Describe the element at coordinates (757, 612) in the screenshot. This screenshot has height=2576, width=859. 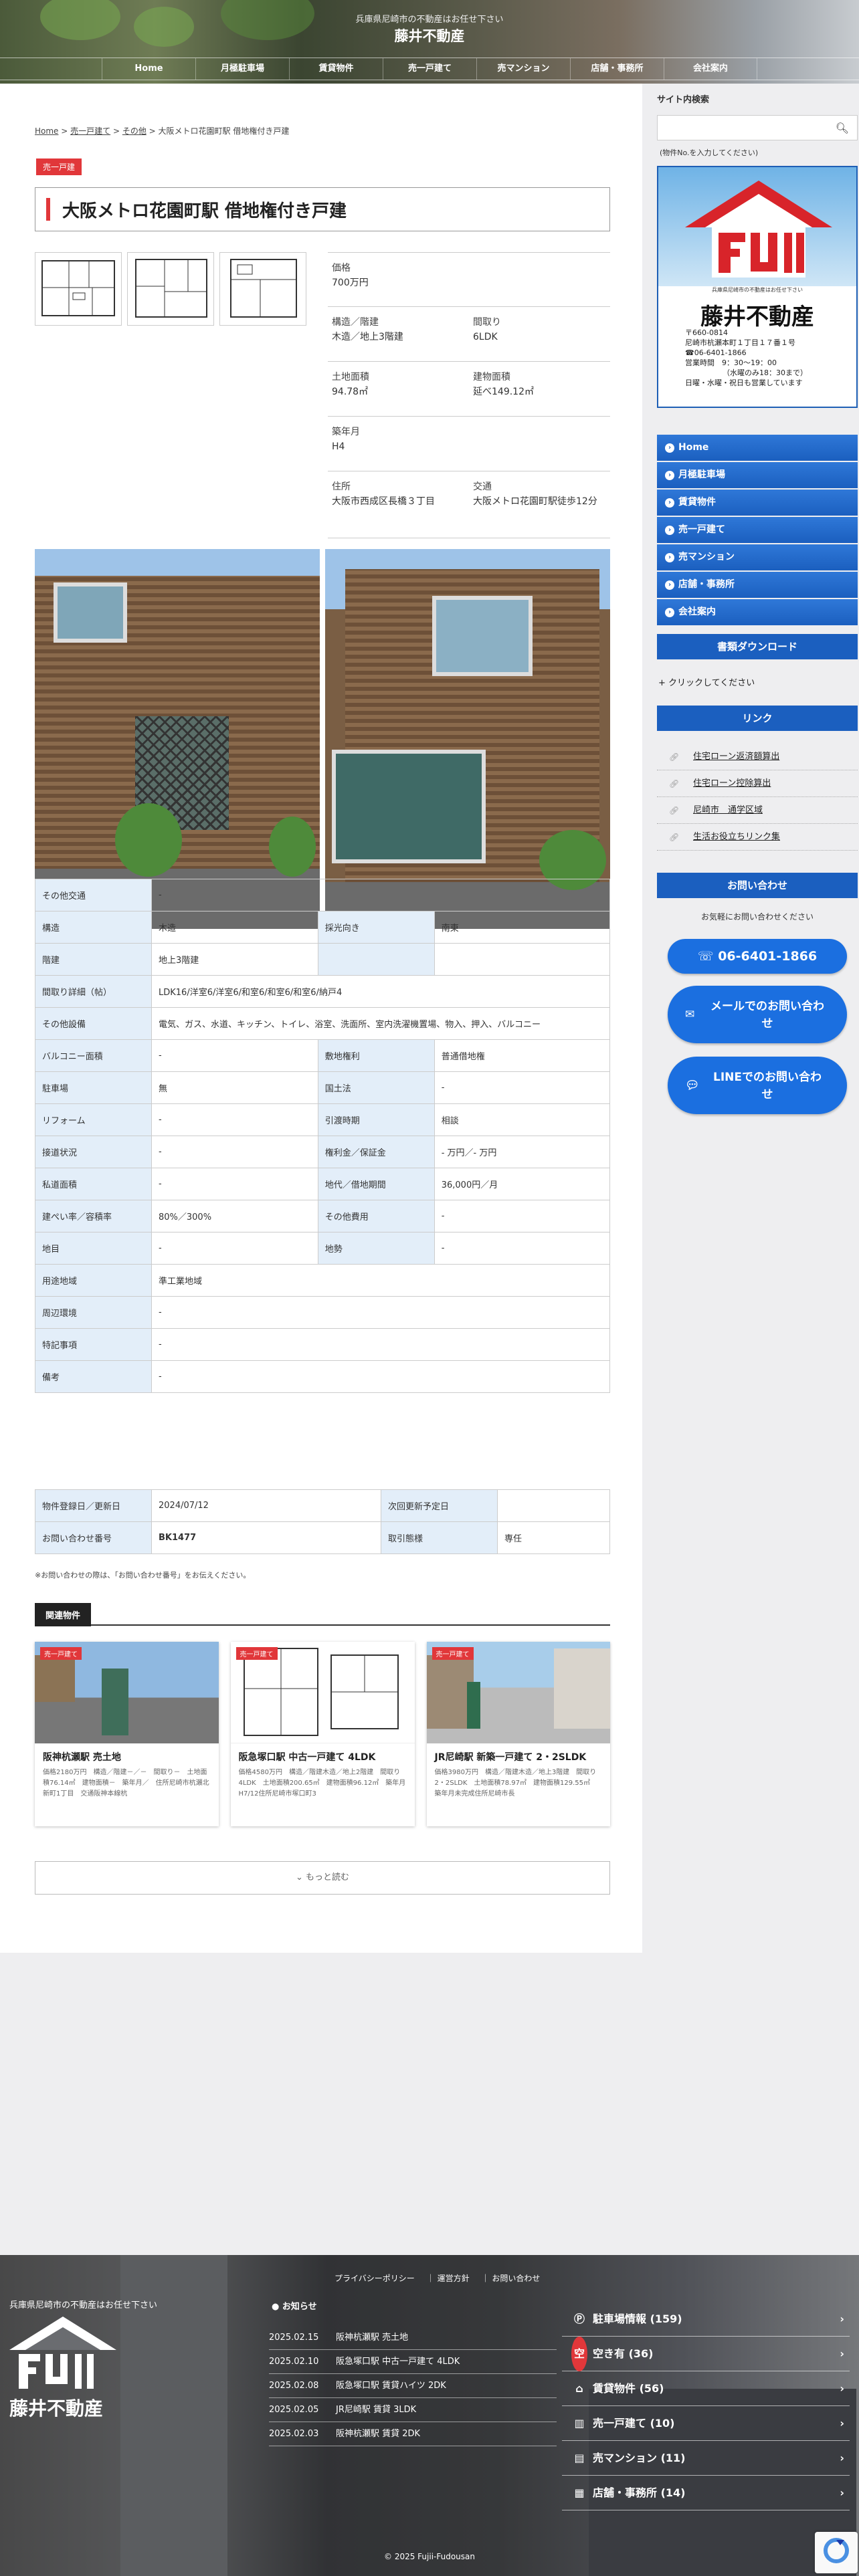
I see `sidebar-item-company: › 会社案内` at that location.